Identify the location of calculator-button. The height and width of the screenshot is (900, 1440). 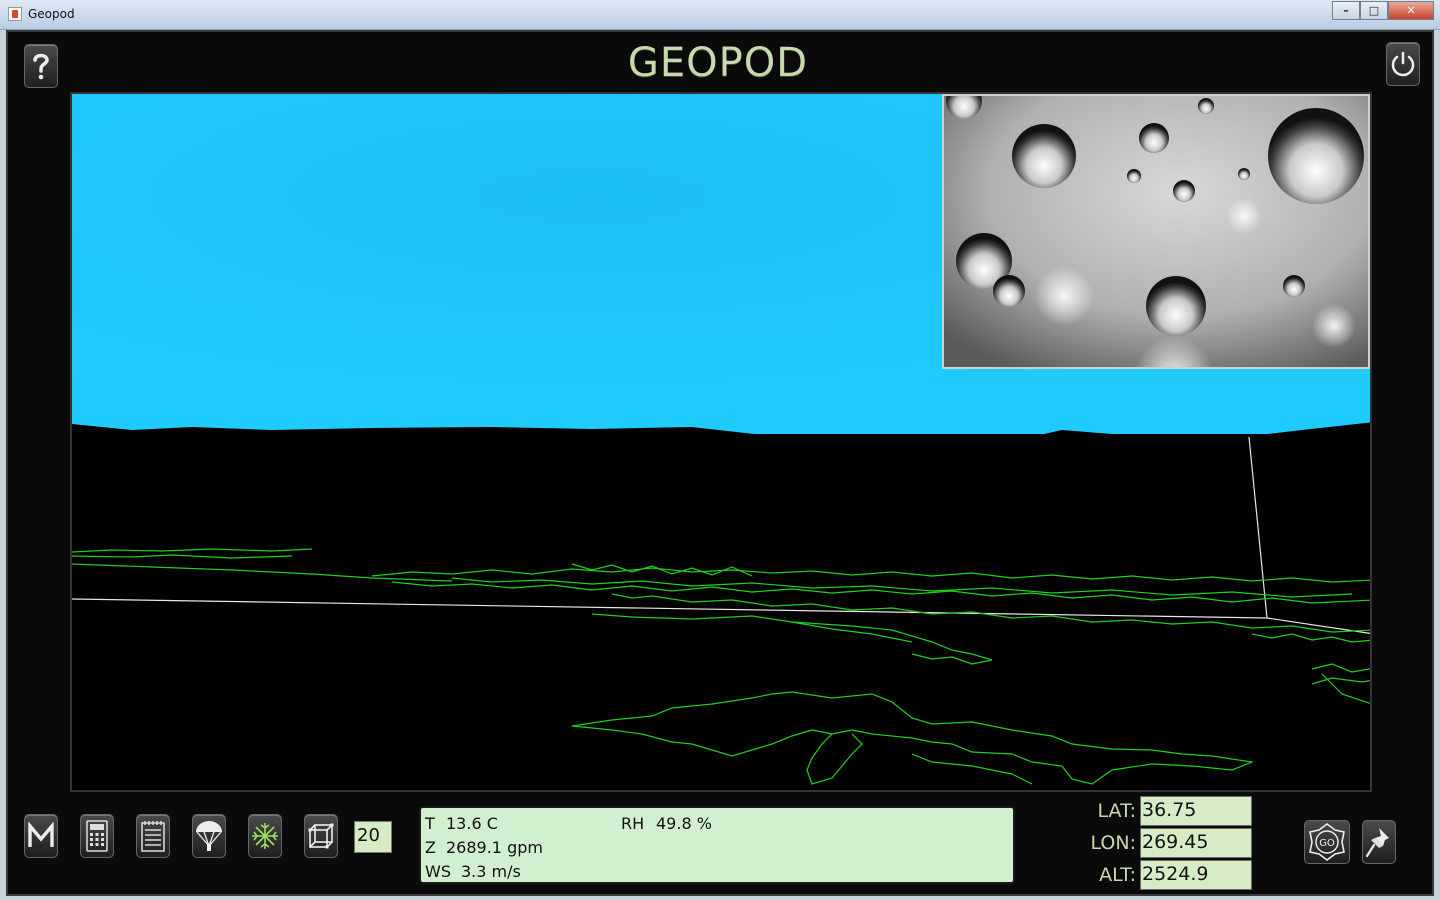
(97, 836).